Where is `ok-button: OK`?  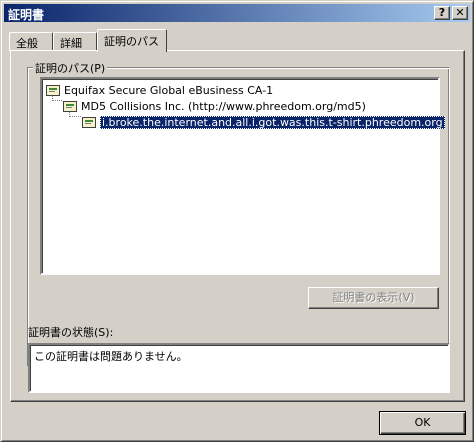 ok-button: OK is located at coordinates (422, 423).